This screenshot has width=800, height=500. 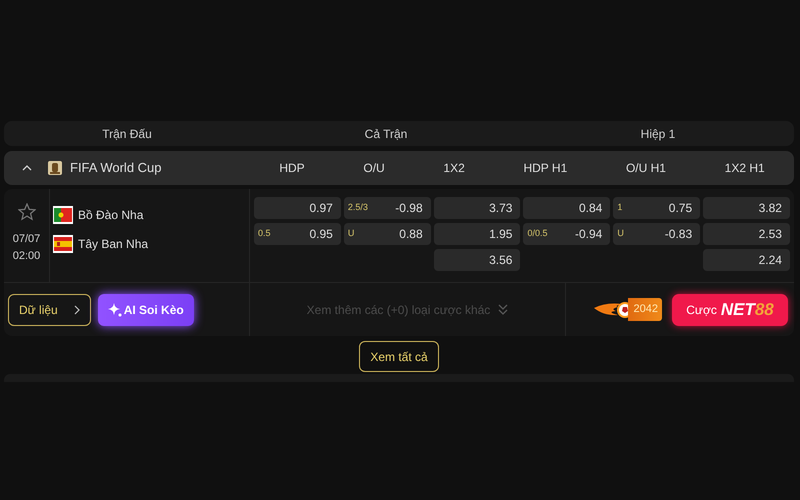 What do you see at coordinates (399, 356) in the screenshot?
I see `view-all-button: Xem tất cả` at bounding box center [399, 356].